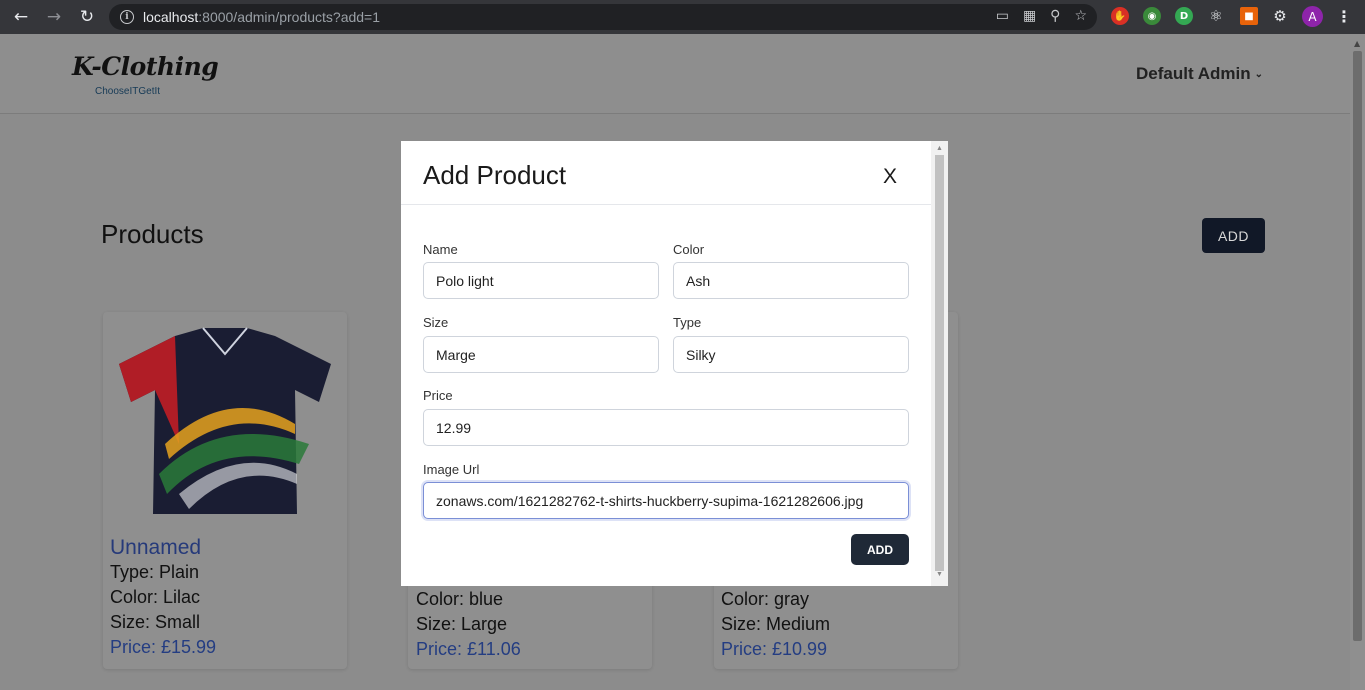  What do you see at coordinates (1080, 16) in the screenshot?
I see `bookmark-star-icon: ☆` at bounding box center [1080, 16].